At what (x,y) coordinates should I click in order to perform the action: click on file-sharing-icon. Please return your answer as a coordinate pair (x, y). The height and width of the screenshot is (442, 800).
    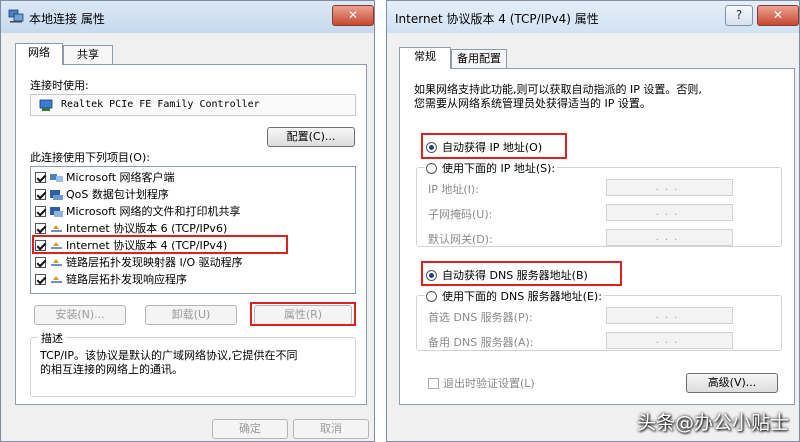
    Looking at the image, I should click on (56, 211).